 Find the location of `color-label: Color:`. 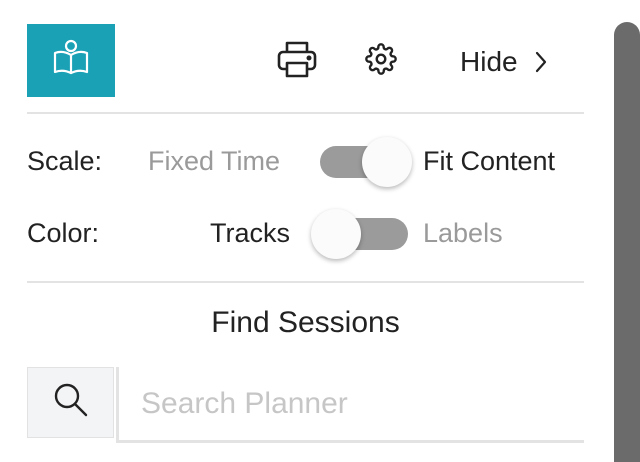

color-label: Color: is located at coordinates (63, 233).